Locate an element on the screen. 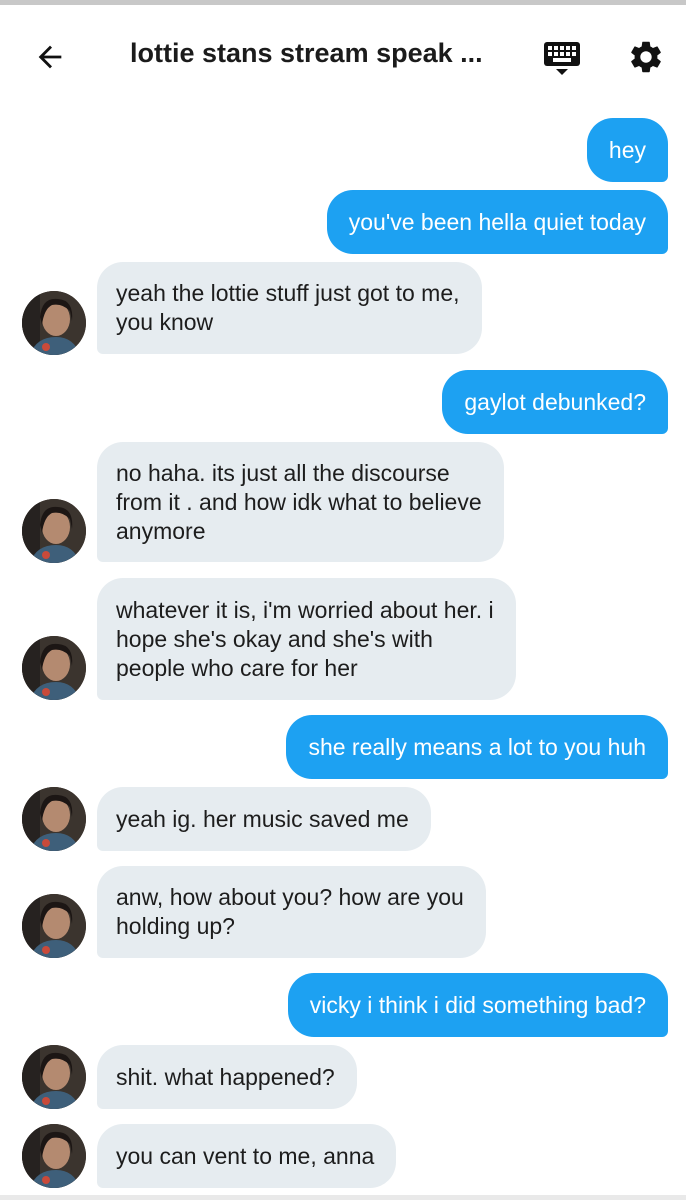  keyboard-button is located at coordinates (562, 59).